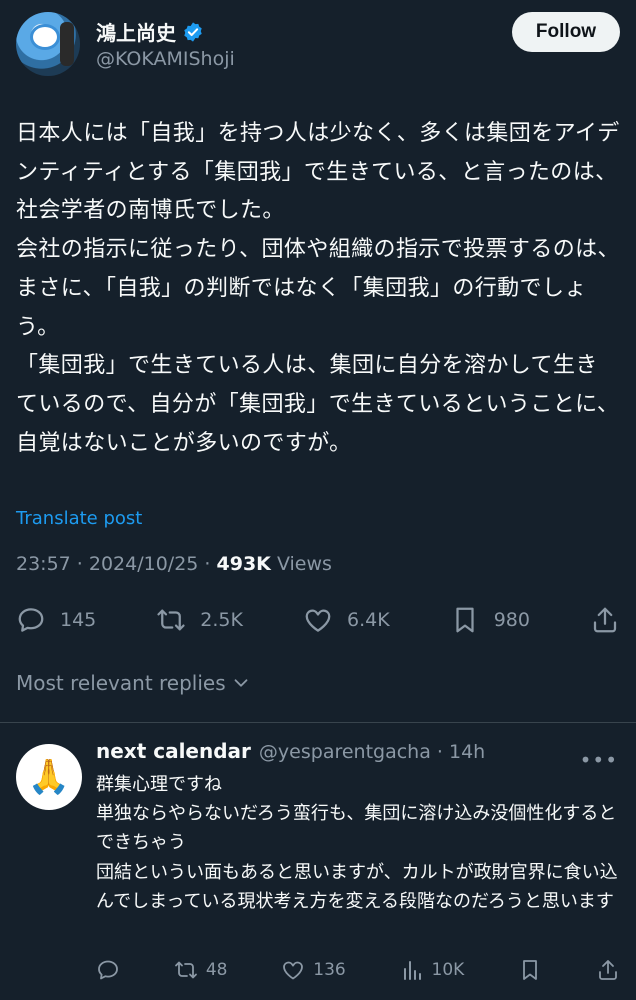 The height and width of the screenshot is (1000, 636). Describe the element at coordinates (201, 970) in the screenshot. I see `reply-repost-button: 48` at that location.